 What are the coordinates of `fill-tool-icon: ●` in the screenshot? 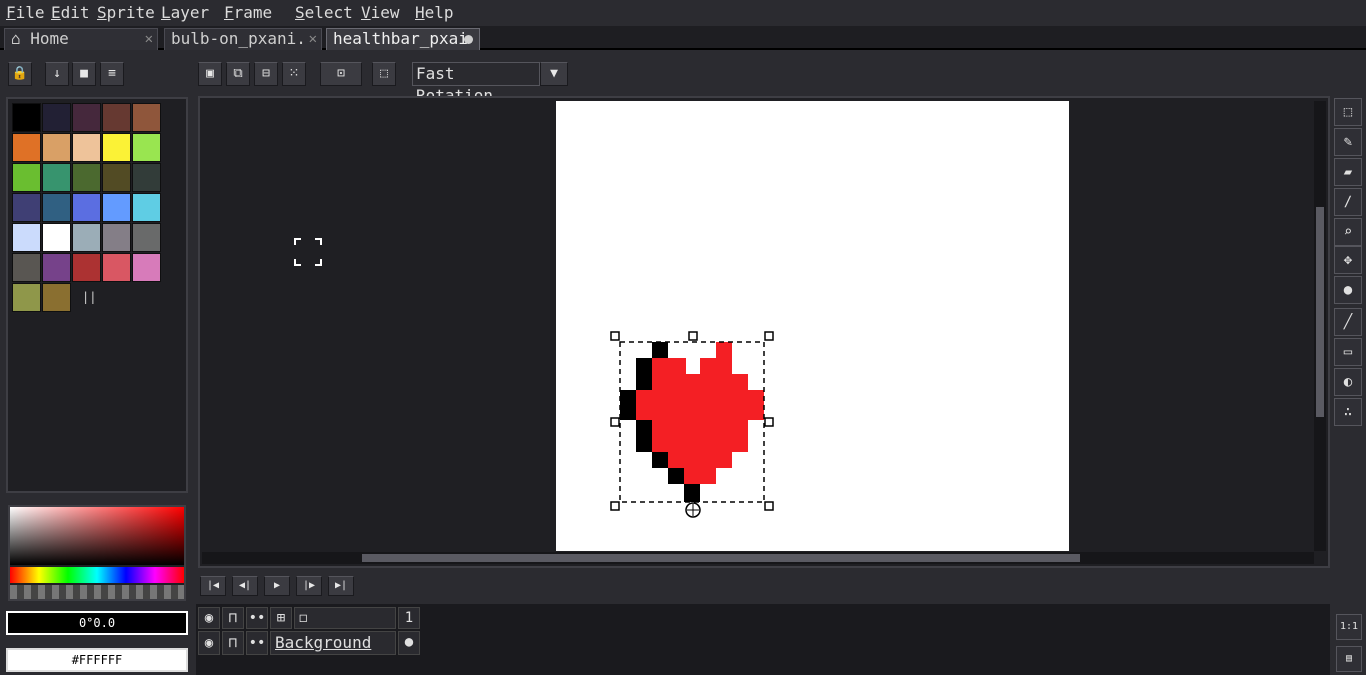 It's located at (1348, 290).